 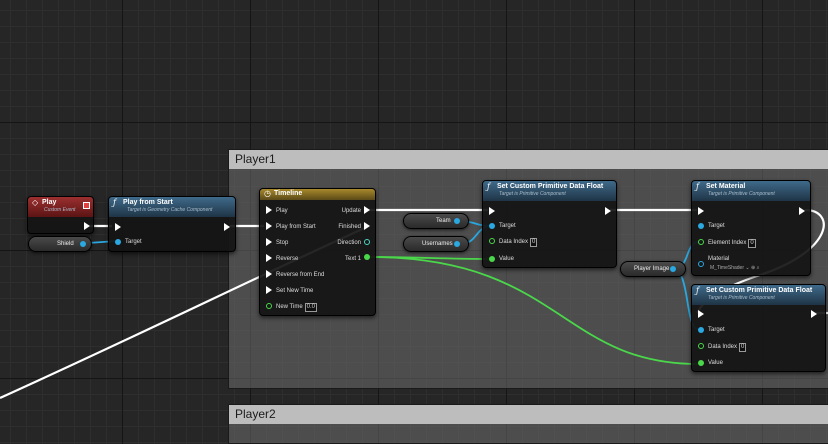 What do you see at coordinates (701, 242) in the screenshot?
I see `element-index-pin` at bounding box center [701, 242].